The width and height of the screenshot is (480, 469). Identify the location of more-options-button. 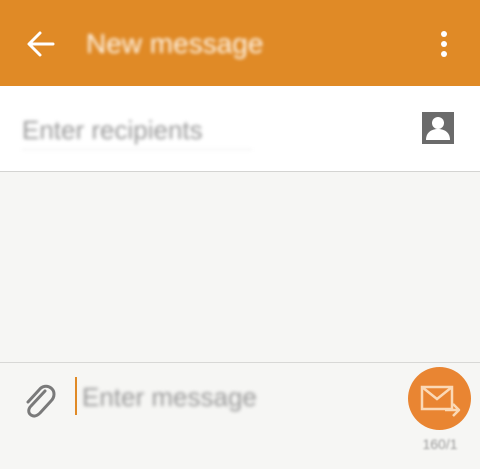
(444, 44).